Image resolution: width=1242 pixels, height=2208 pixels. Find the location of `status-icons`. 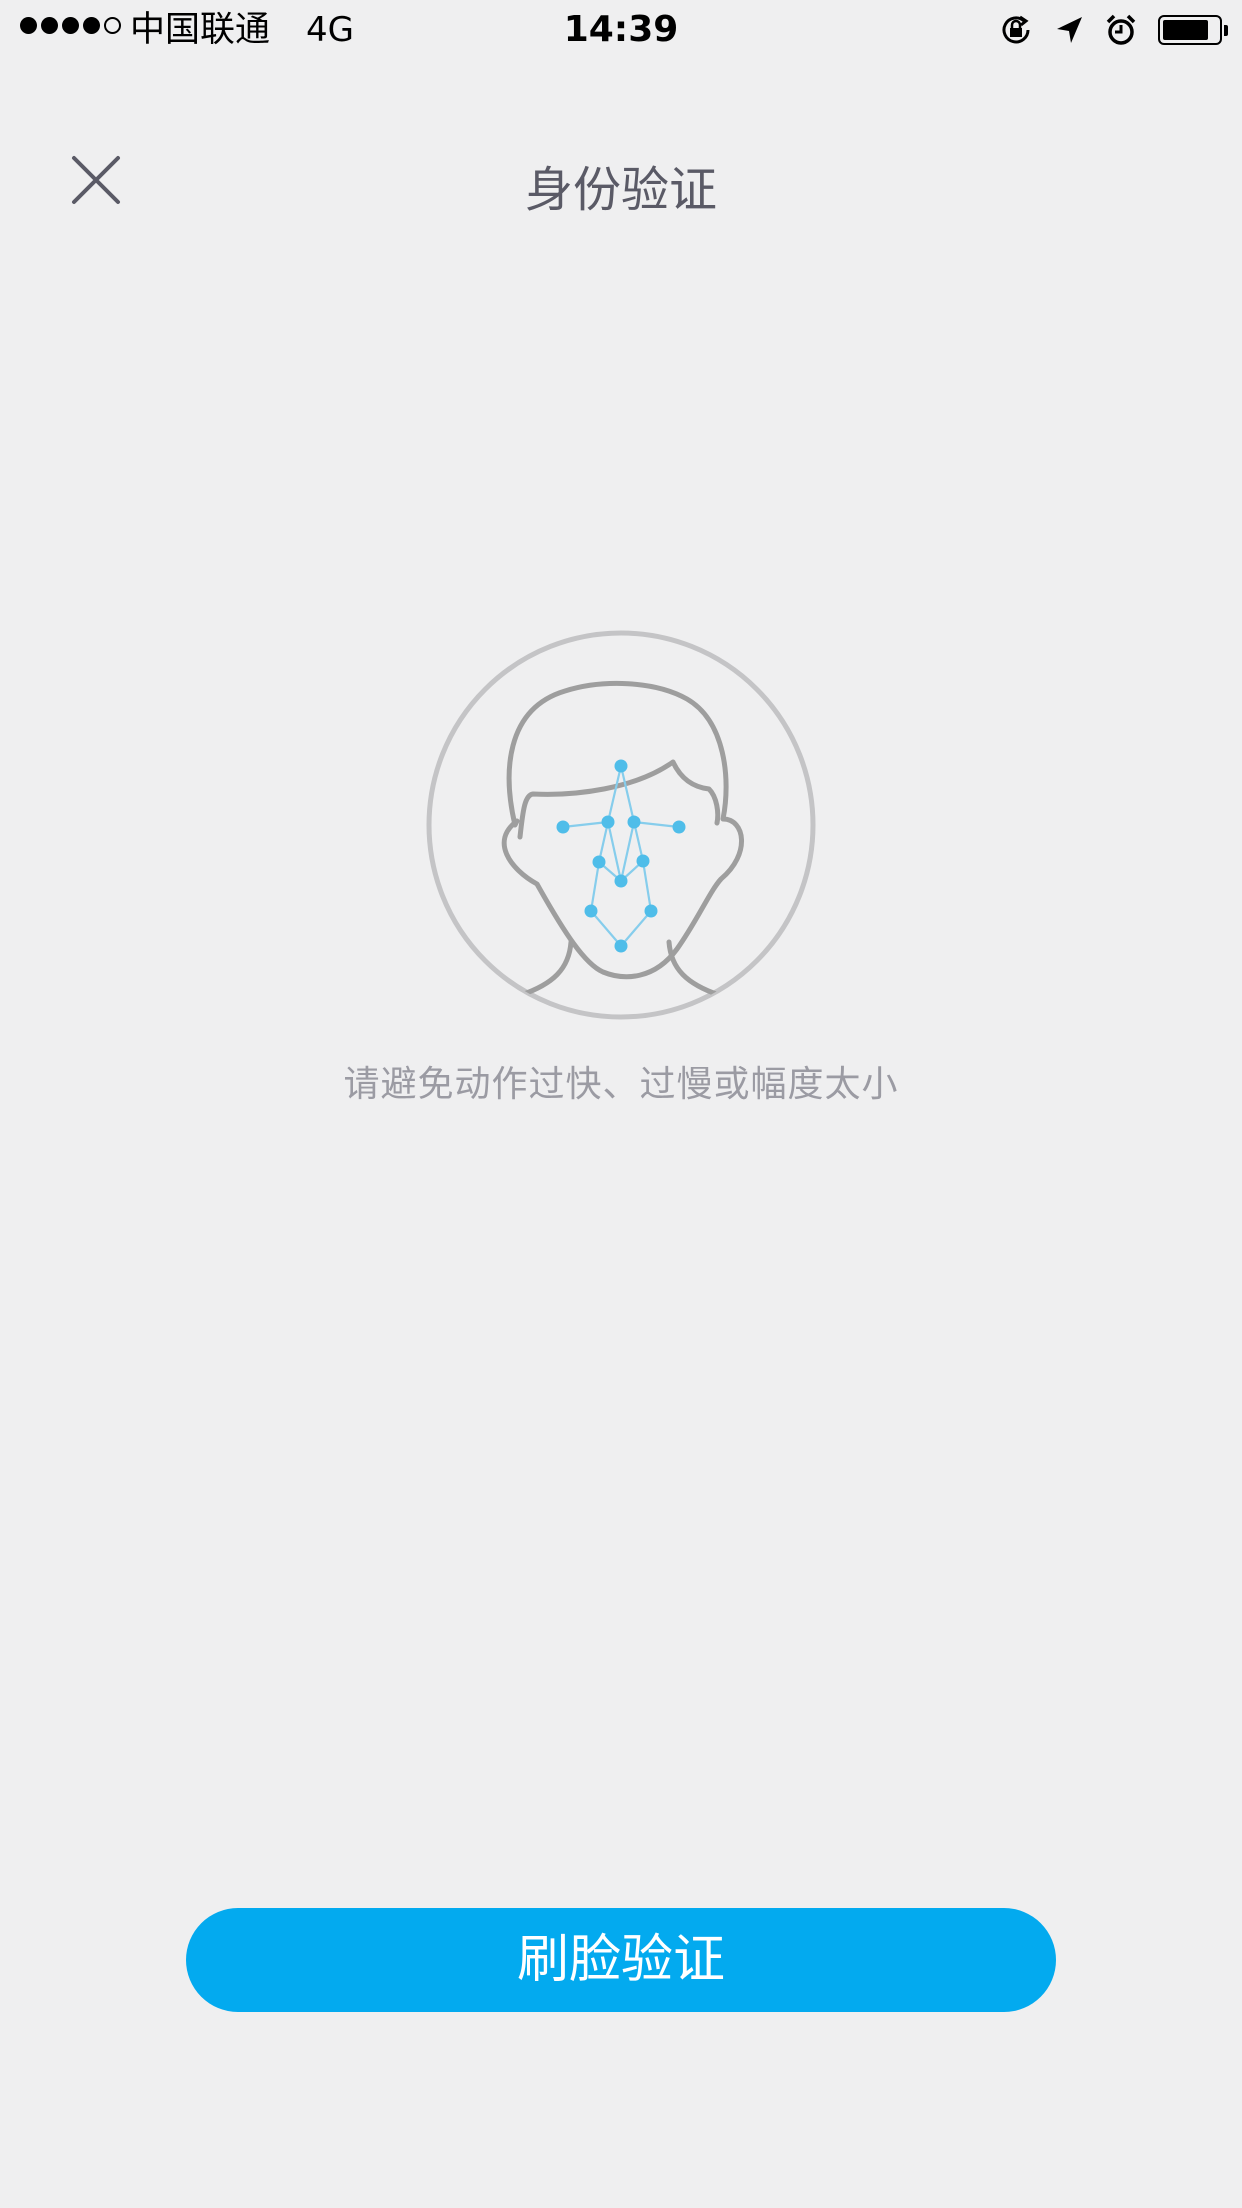

status-icons is located at coordinates (1113, 30).